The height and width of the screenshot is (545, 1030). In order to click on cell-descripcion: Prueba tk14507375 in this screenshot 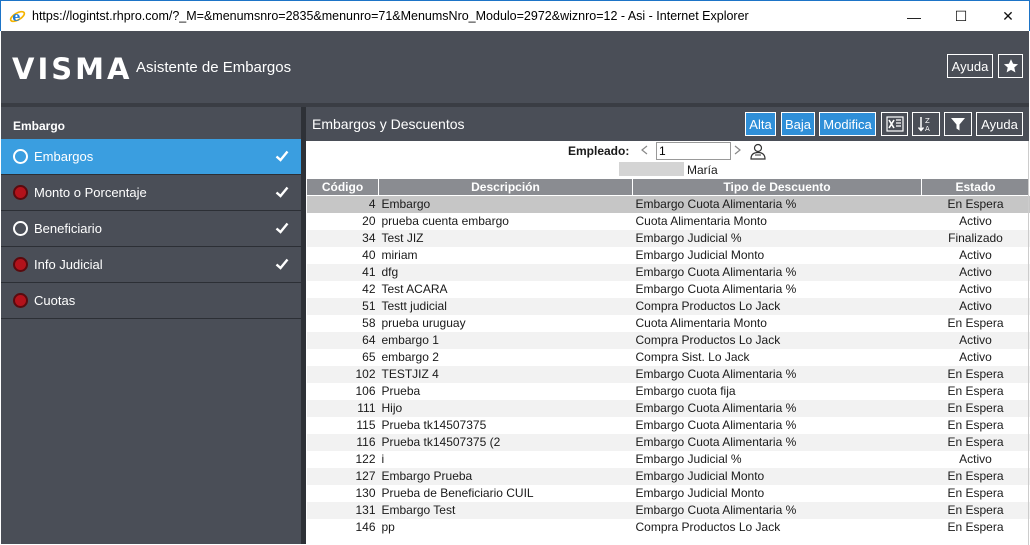, I will do `click(505, 425)`.